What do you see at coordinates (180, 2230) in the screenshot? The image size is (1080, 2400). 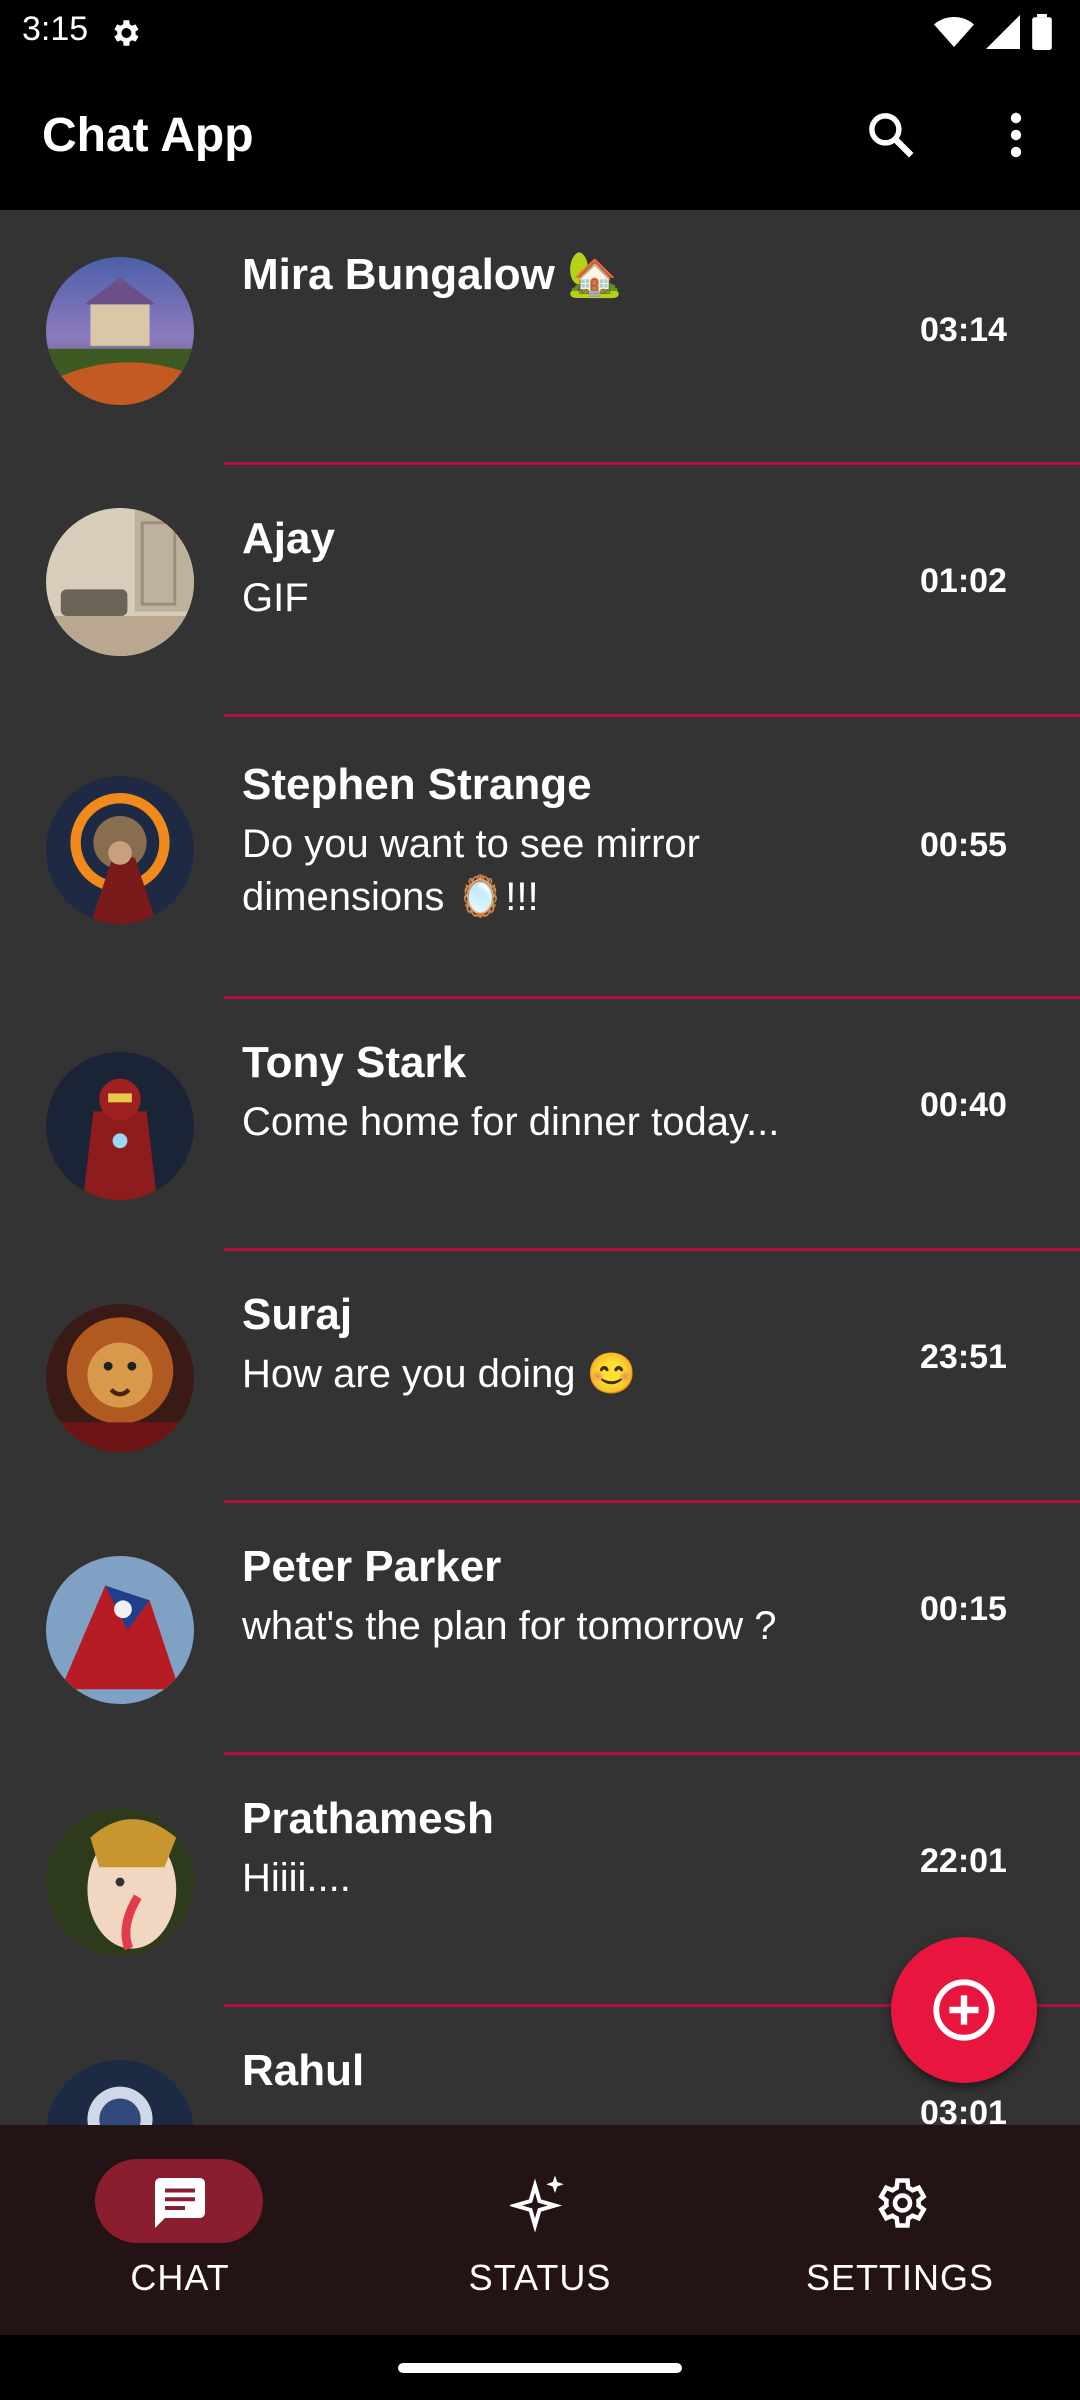 I see `nav-item-chat: CHAT` at bounding box center [180, 2230].